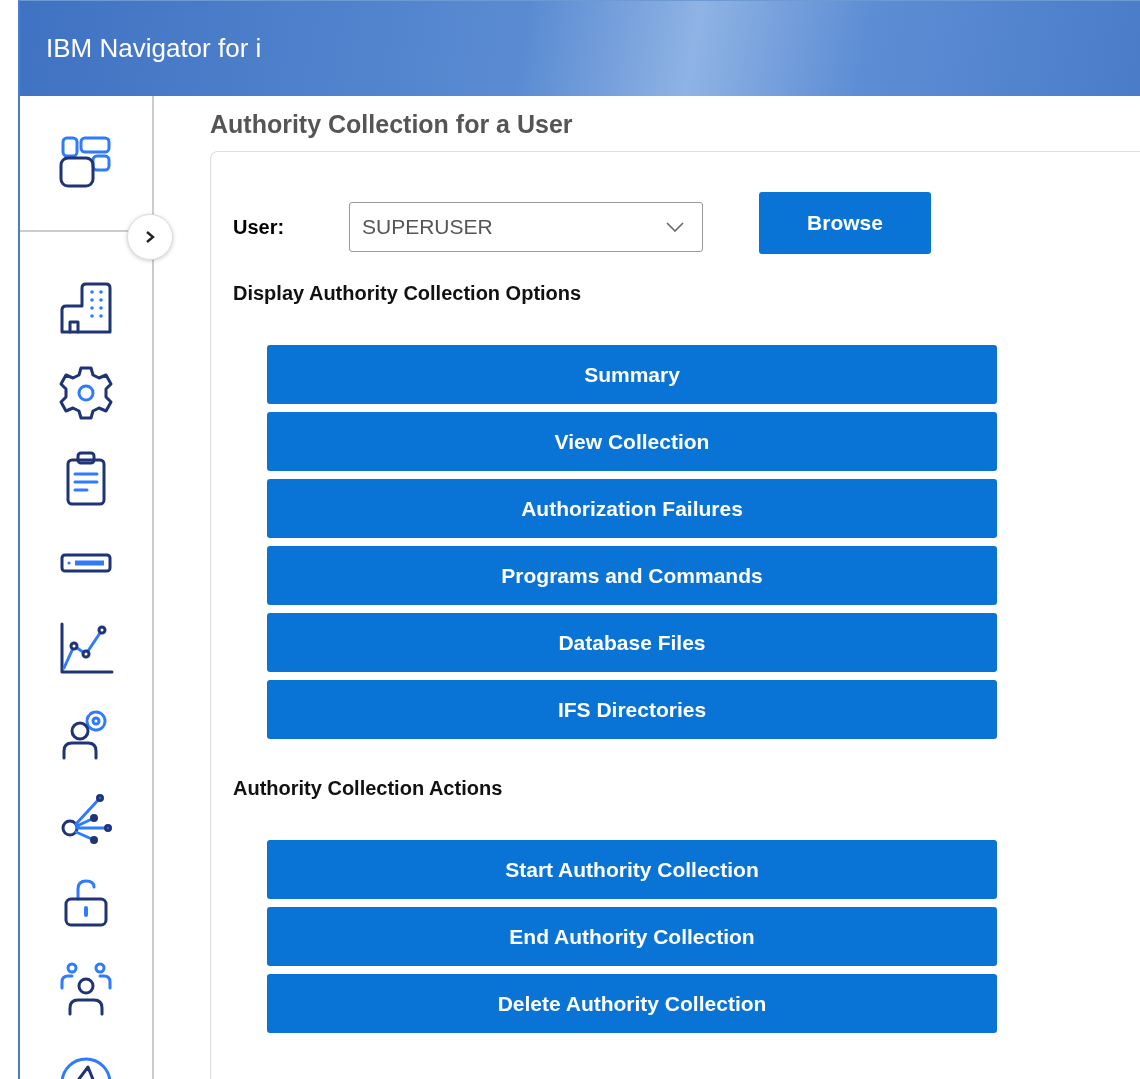 This screenshot has width=1140, height=1079. Describe the element at coordinates (150, 237) in the screenshot. I see `chevron-right-icon` at that location.